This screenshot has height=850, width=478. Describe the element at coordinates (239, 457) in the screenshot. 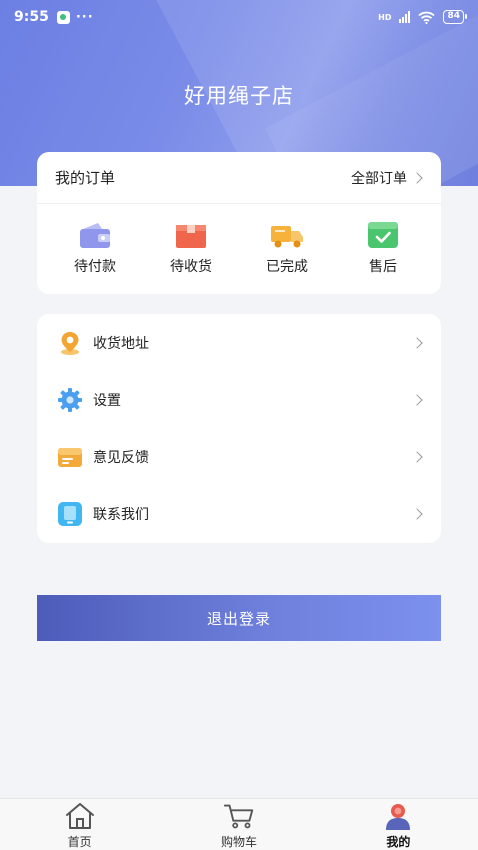

I see `menu-item-feedback: 意见反馈` at that location.